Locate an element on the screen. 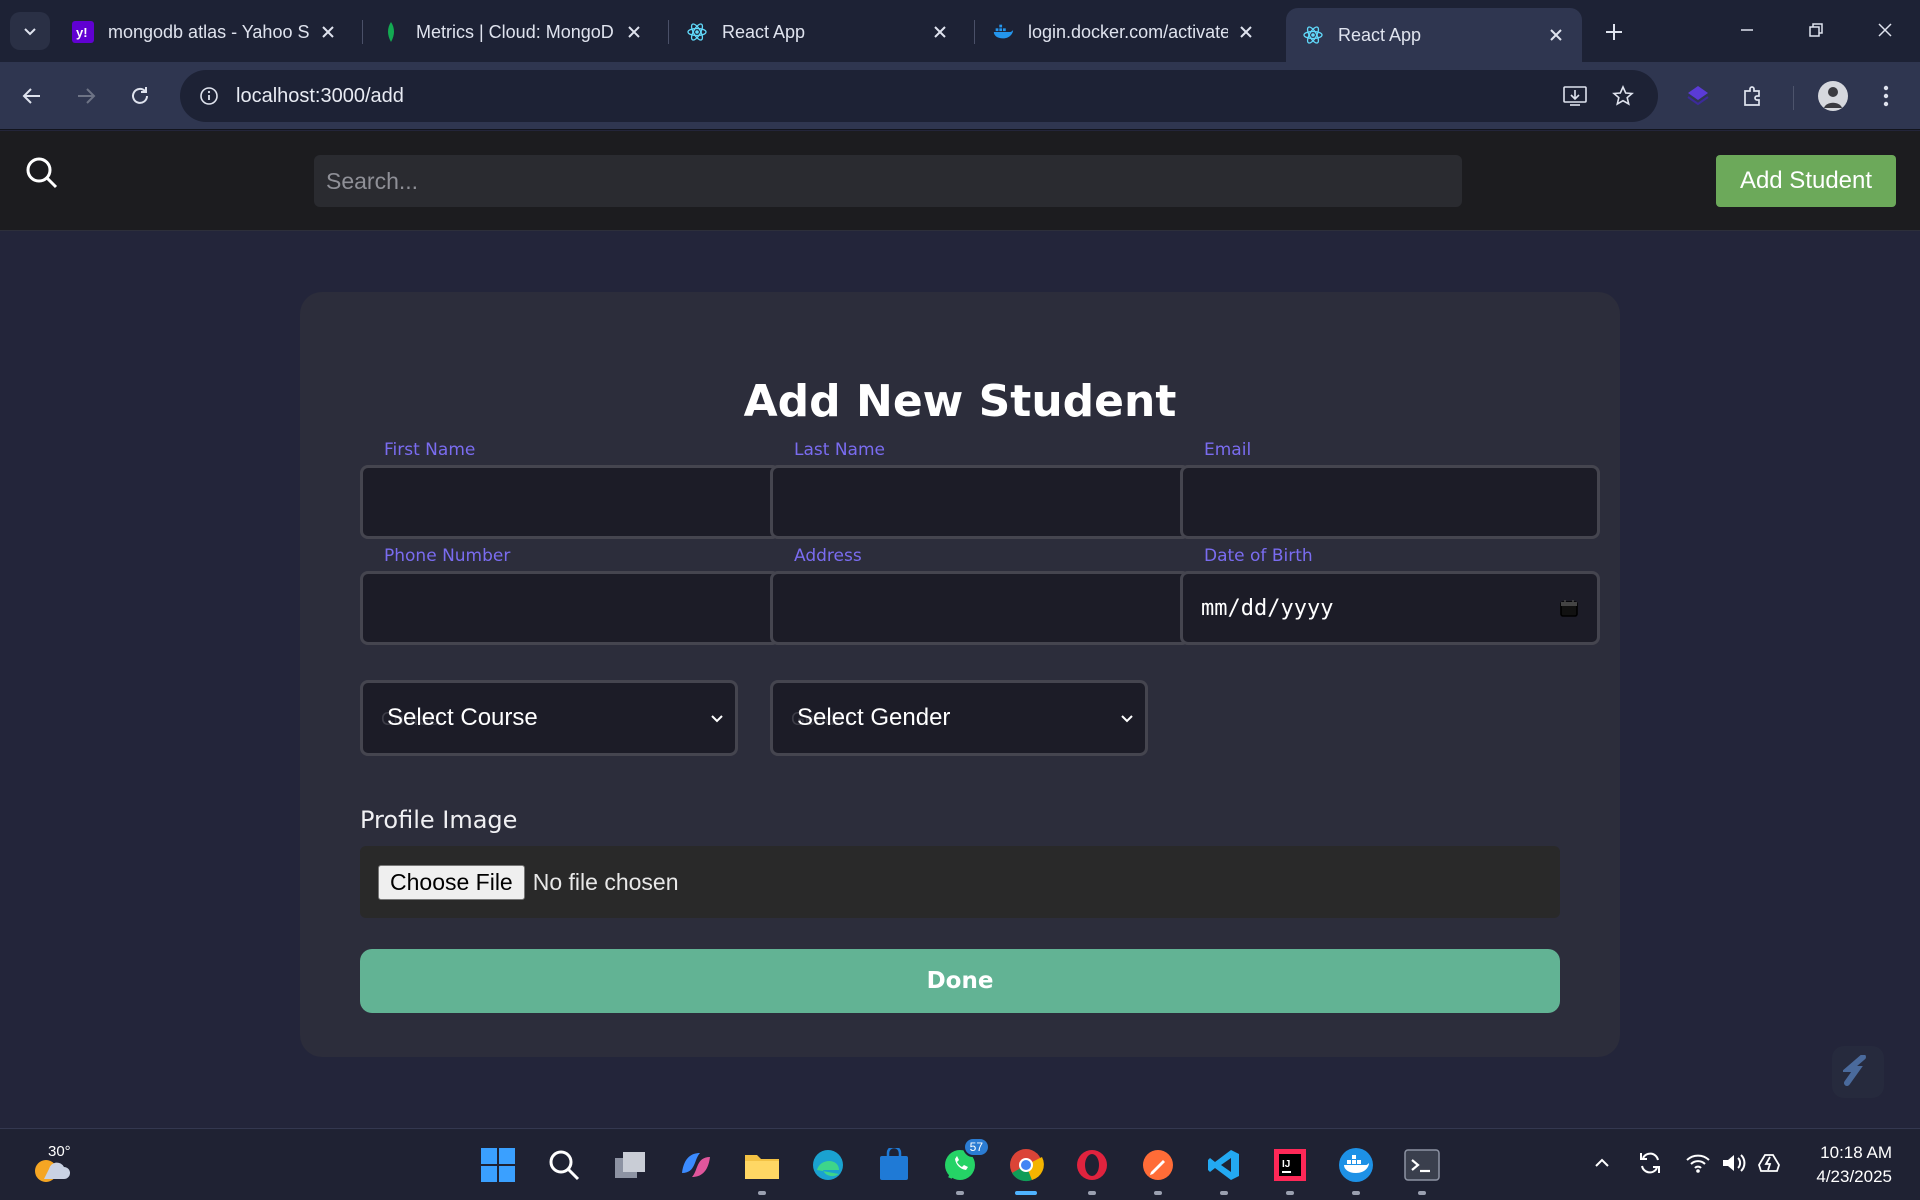  reload-button is located at coordinates (140, 96).